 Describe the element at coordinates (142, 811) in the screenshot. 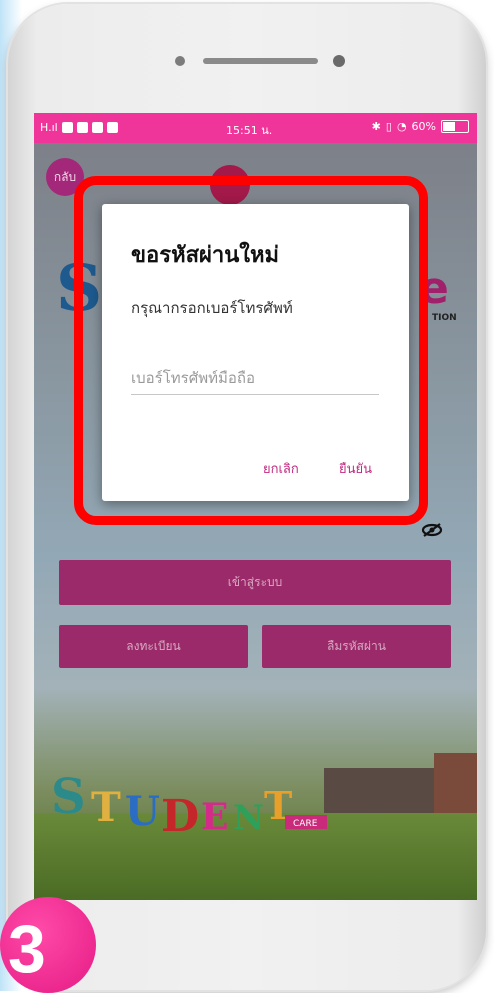

I see `svg-text: U` at that location.